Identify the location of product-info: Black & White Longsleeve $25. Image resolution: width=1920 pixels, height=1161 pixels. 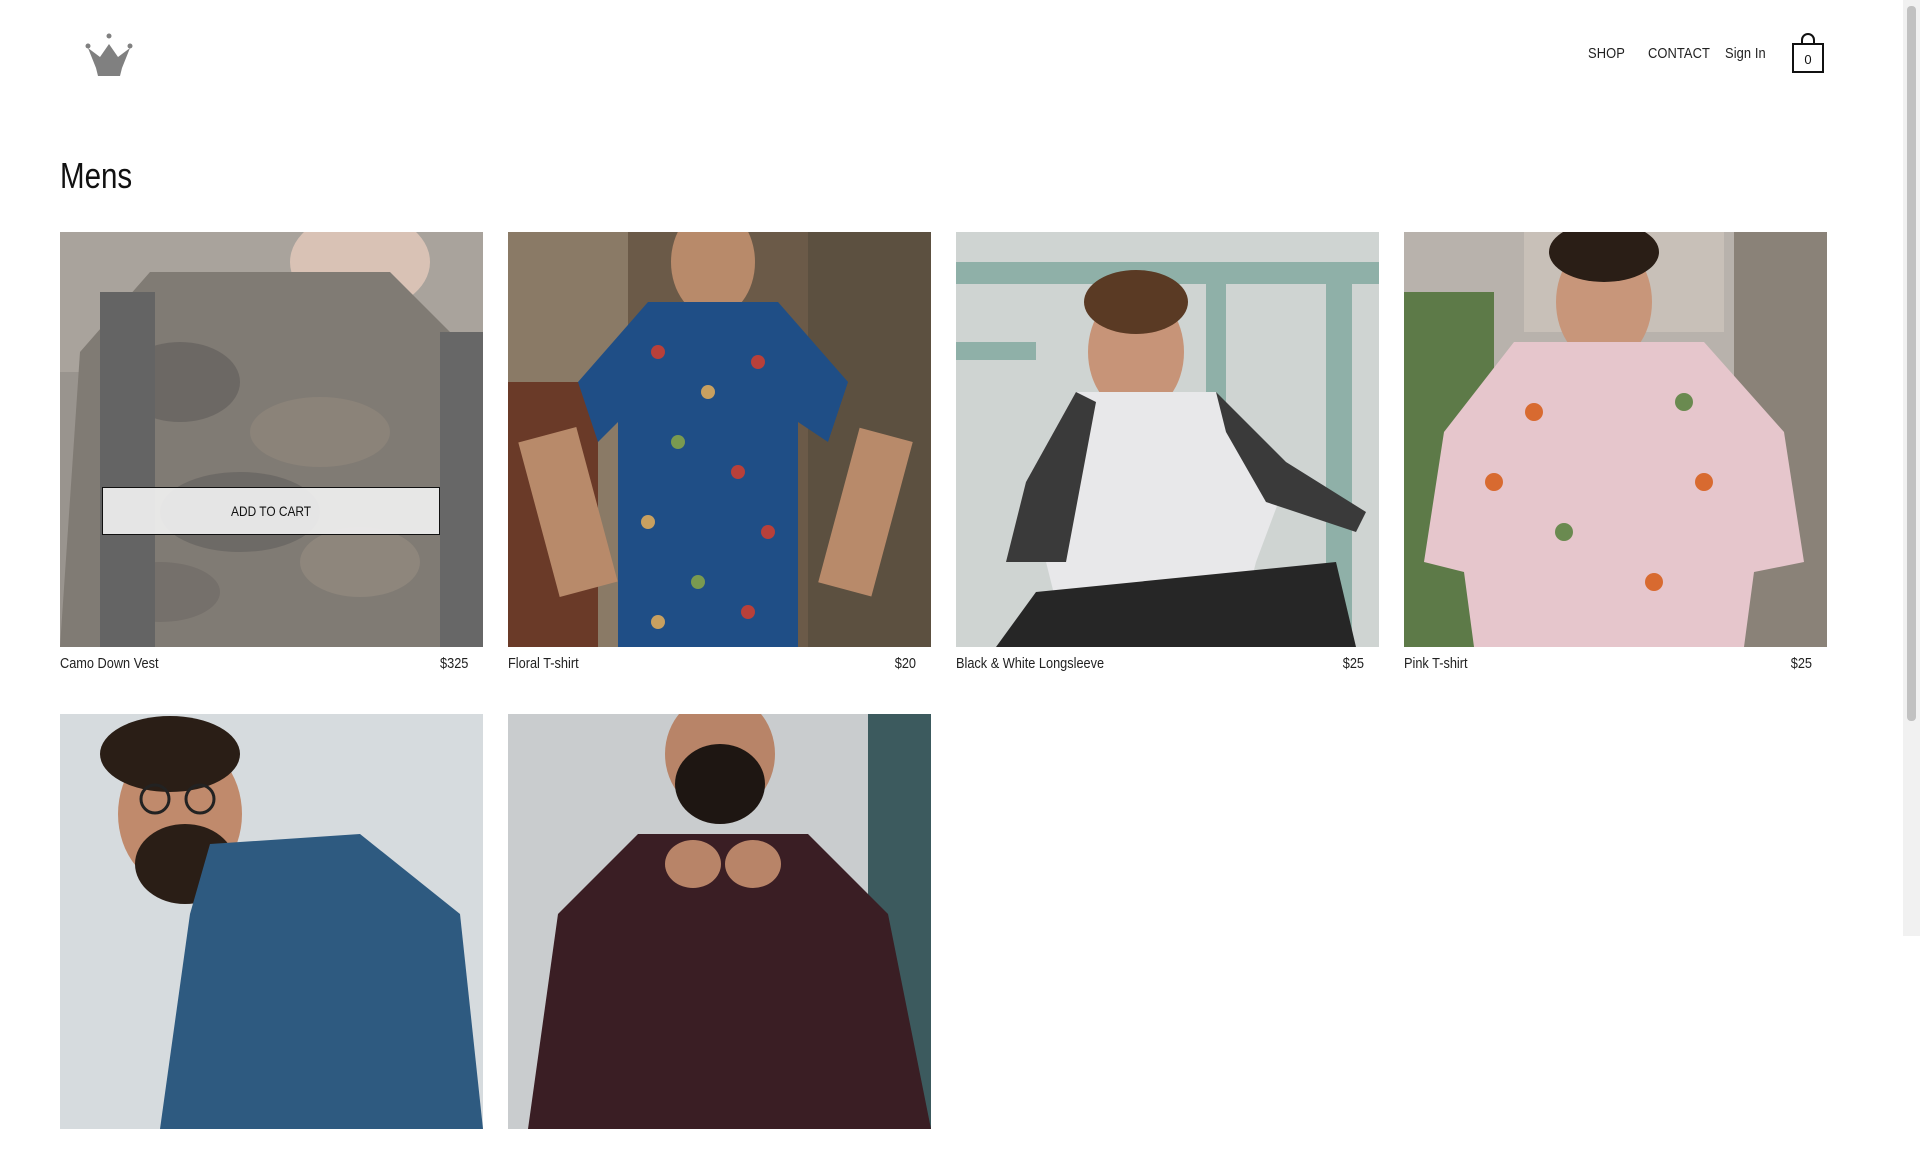
(1160, 667).